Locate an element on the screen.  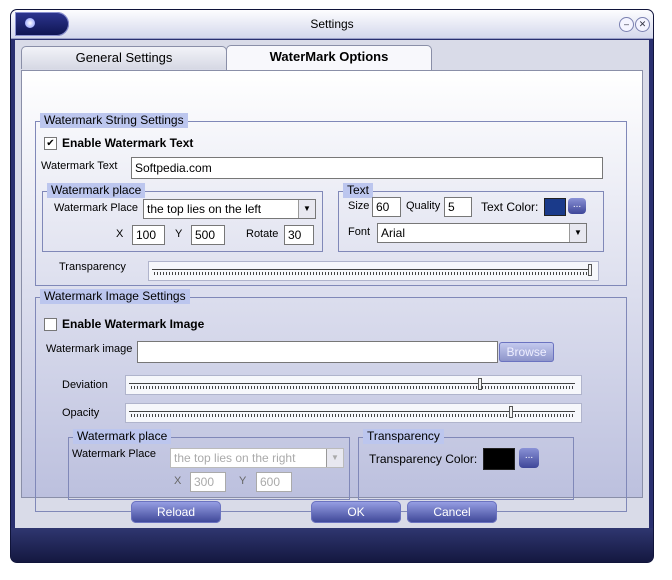
transparency-color-swatch is located at coordinates (499, 459).